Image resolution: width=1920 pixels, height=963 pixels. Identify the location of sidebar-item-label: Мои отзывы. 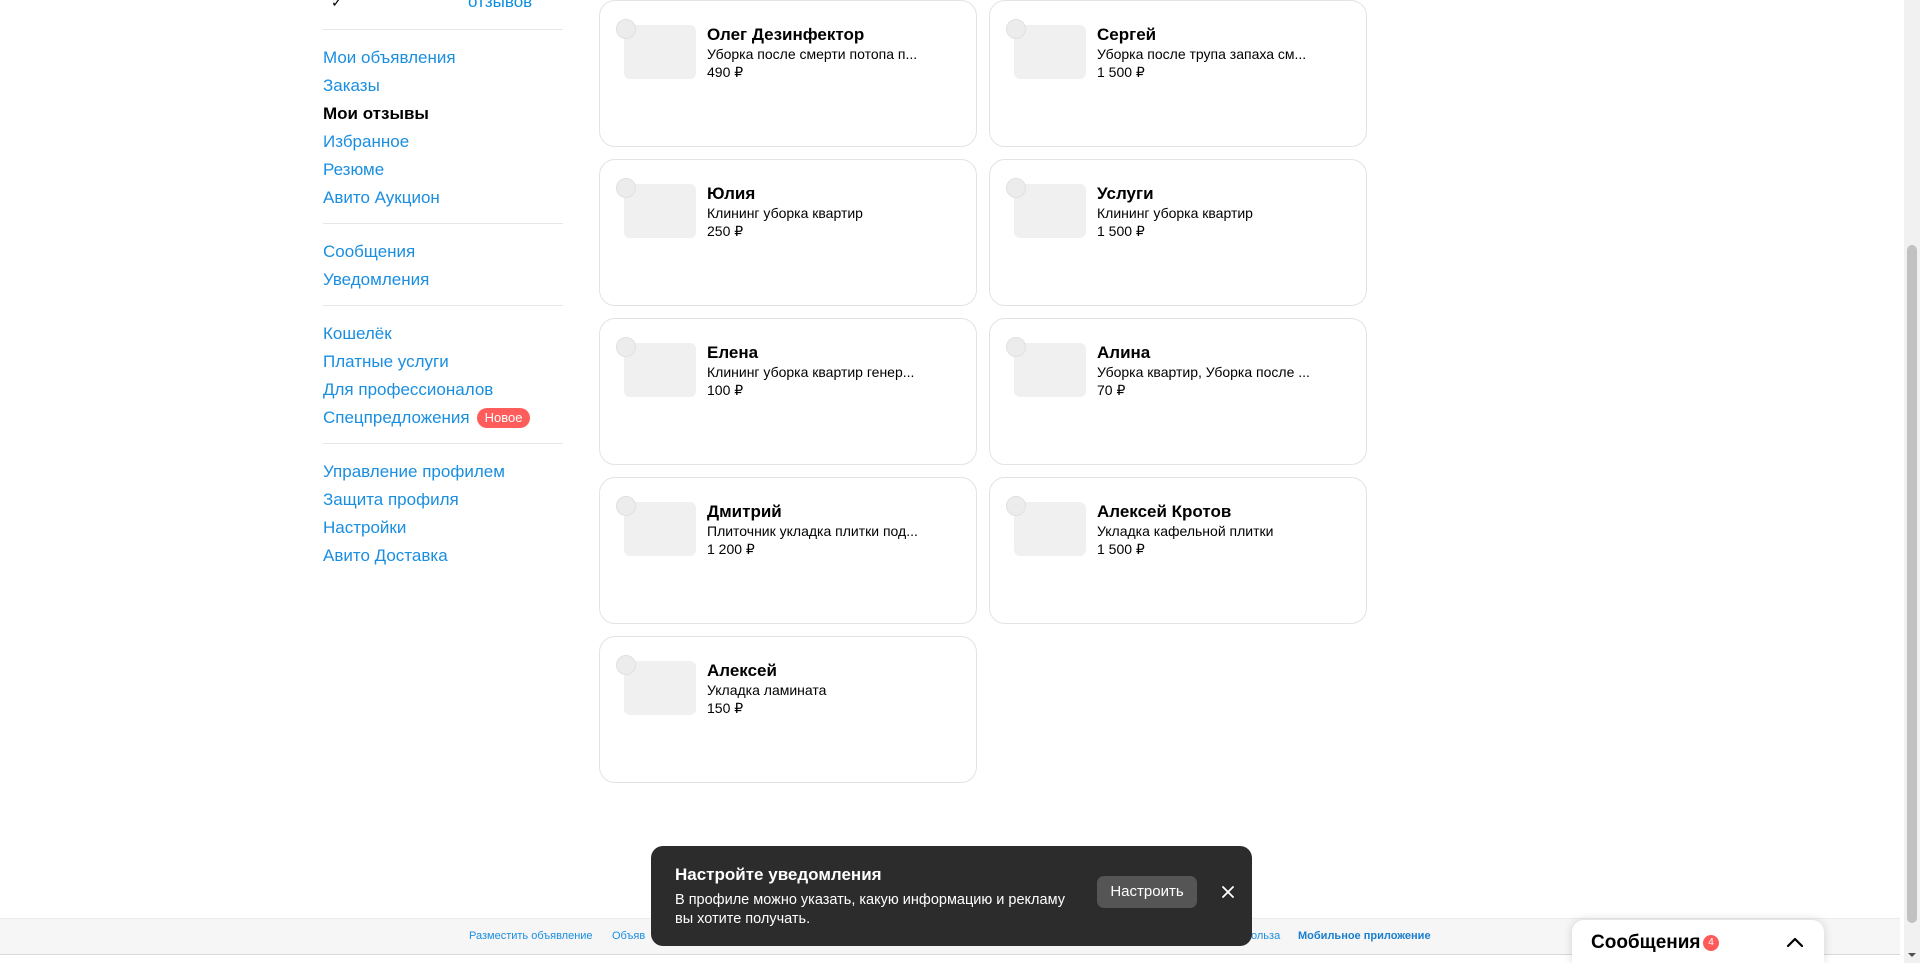
(376, 113).